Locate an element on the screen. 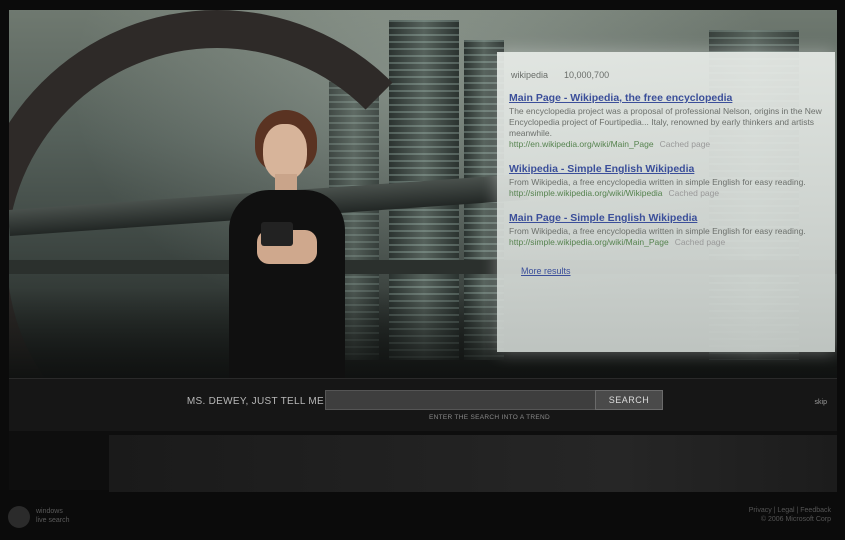 Image resolution: width=845 pixels, height=540 pixels. lower-panel is located at coordinates (423, 463).